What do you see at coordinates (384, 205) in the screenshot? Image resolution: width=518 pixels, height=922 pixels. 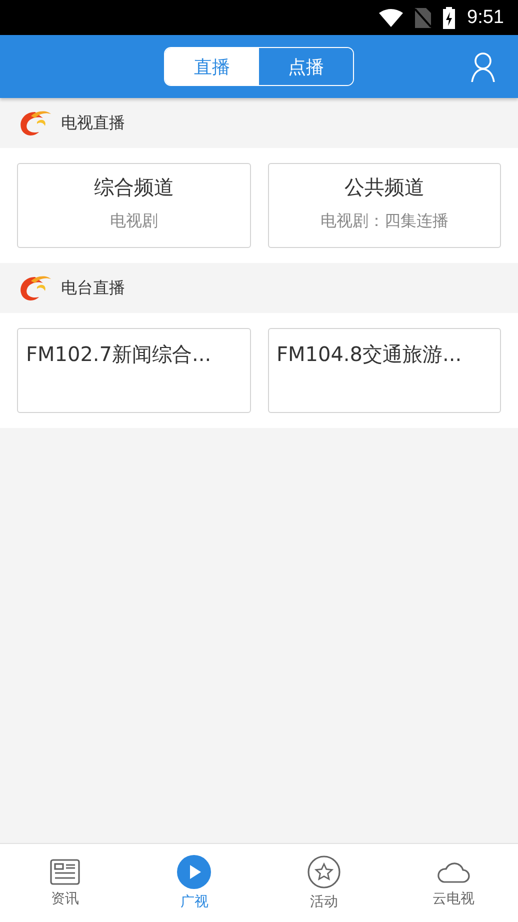 I see `channel-card: 公共频道 电视剧：四集连播` at bounding box center [384, 205].